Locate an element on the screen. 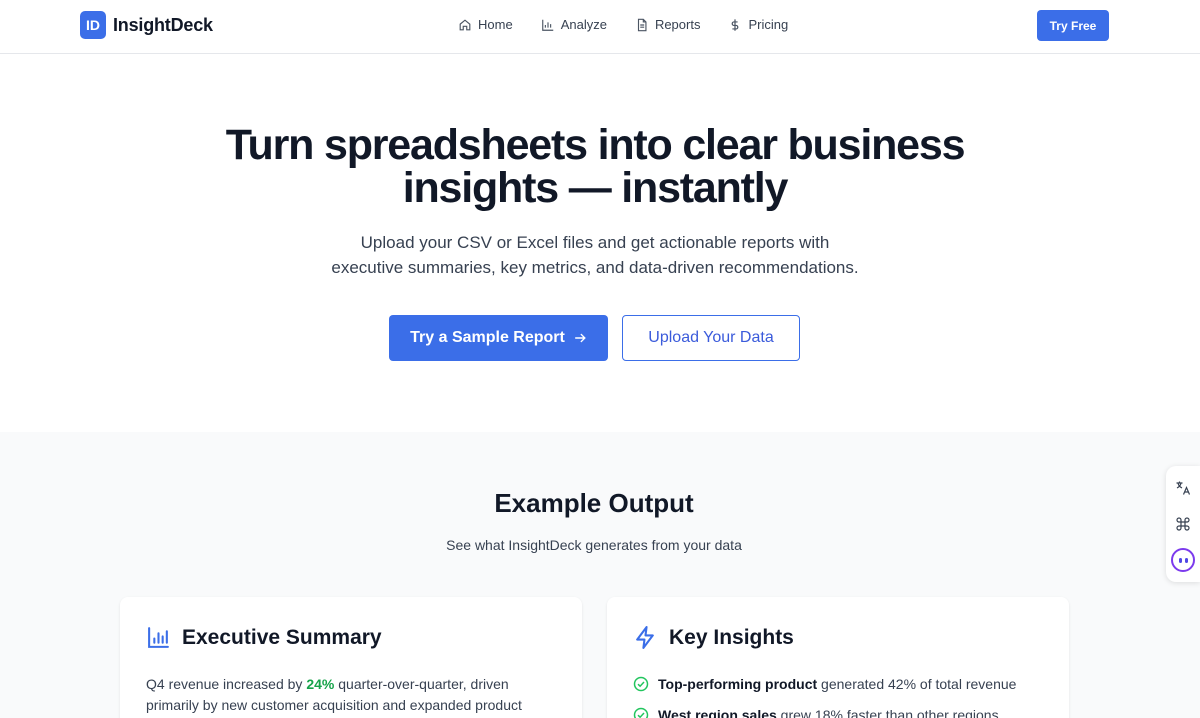 This screenshot has height=718, width=1200. command-button is located at coordinates (1183, 524).